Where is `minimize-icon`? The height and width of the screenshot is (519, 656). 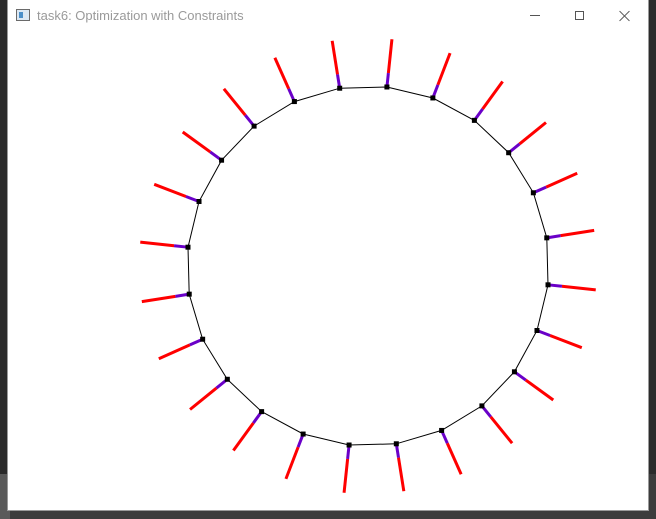
minimize-icon is located at coordinates (535, 15).